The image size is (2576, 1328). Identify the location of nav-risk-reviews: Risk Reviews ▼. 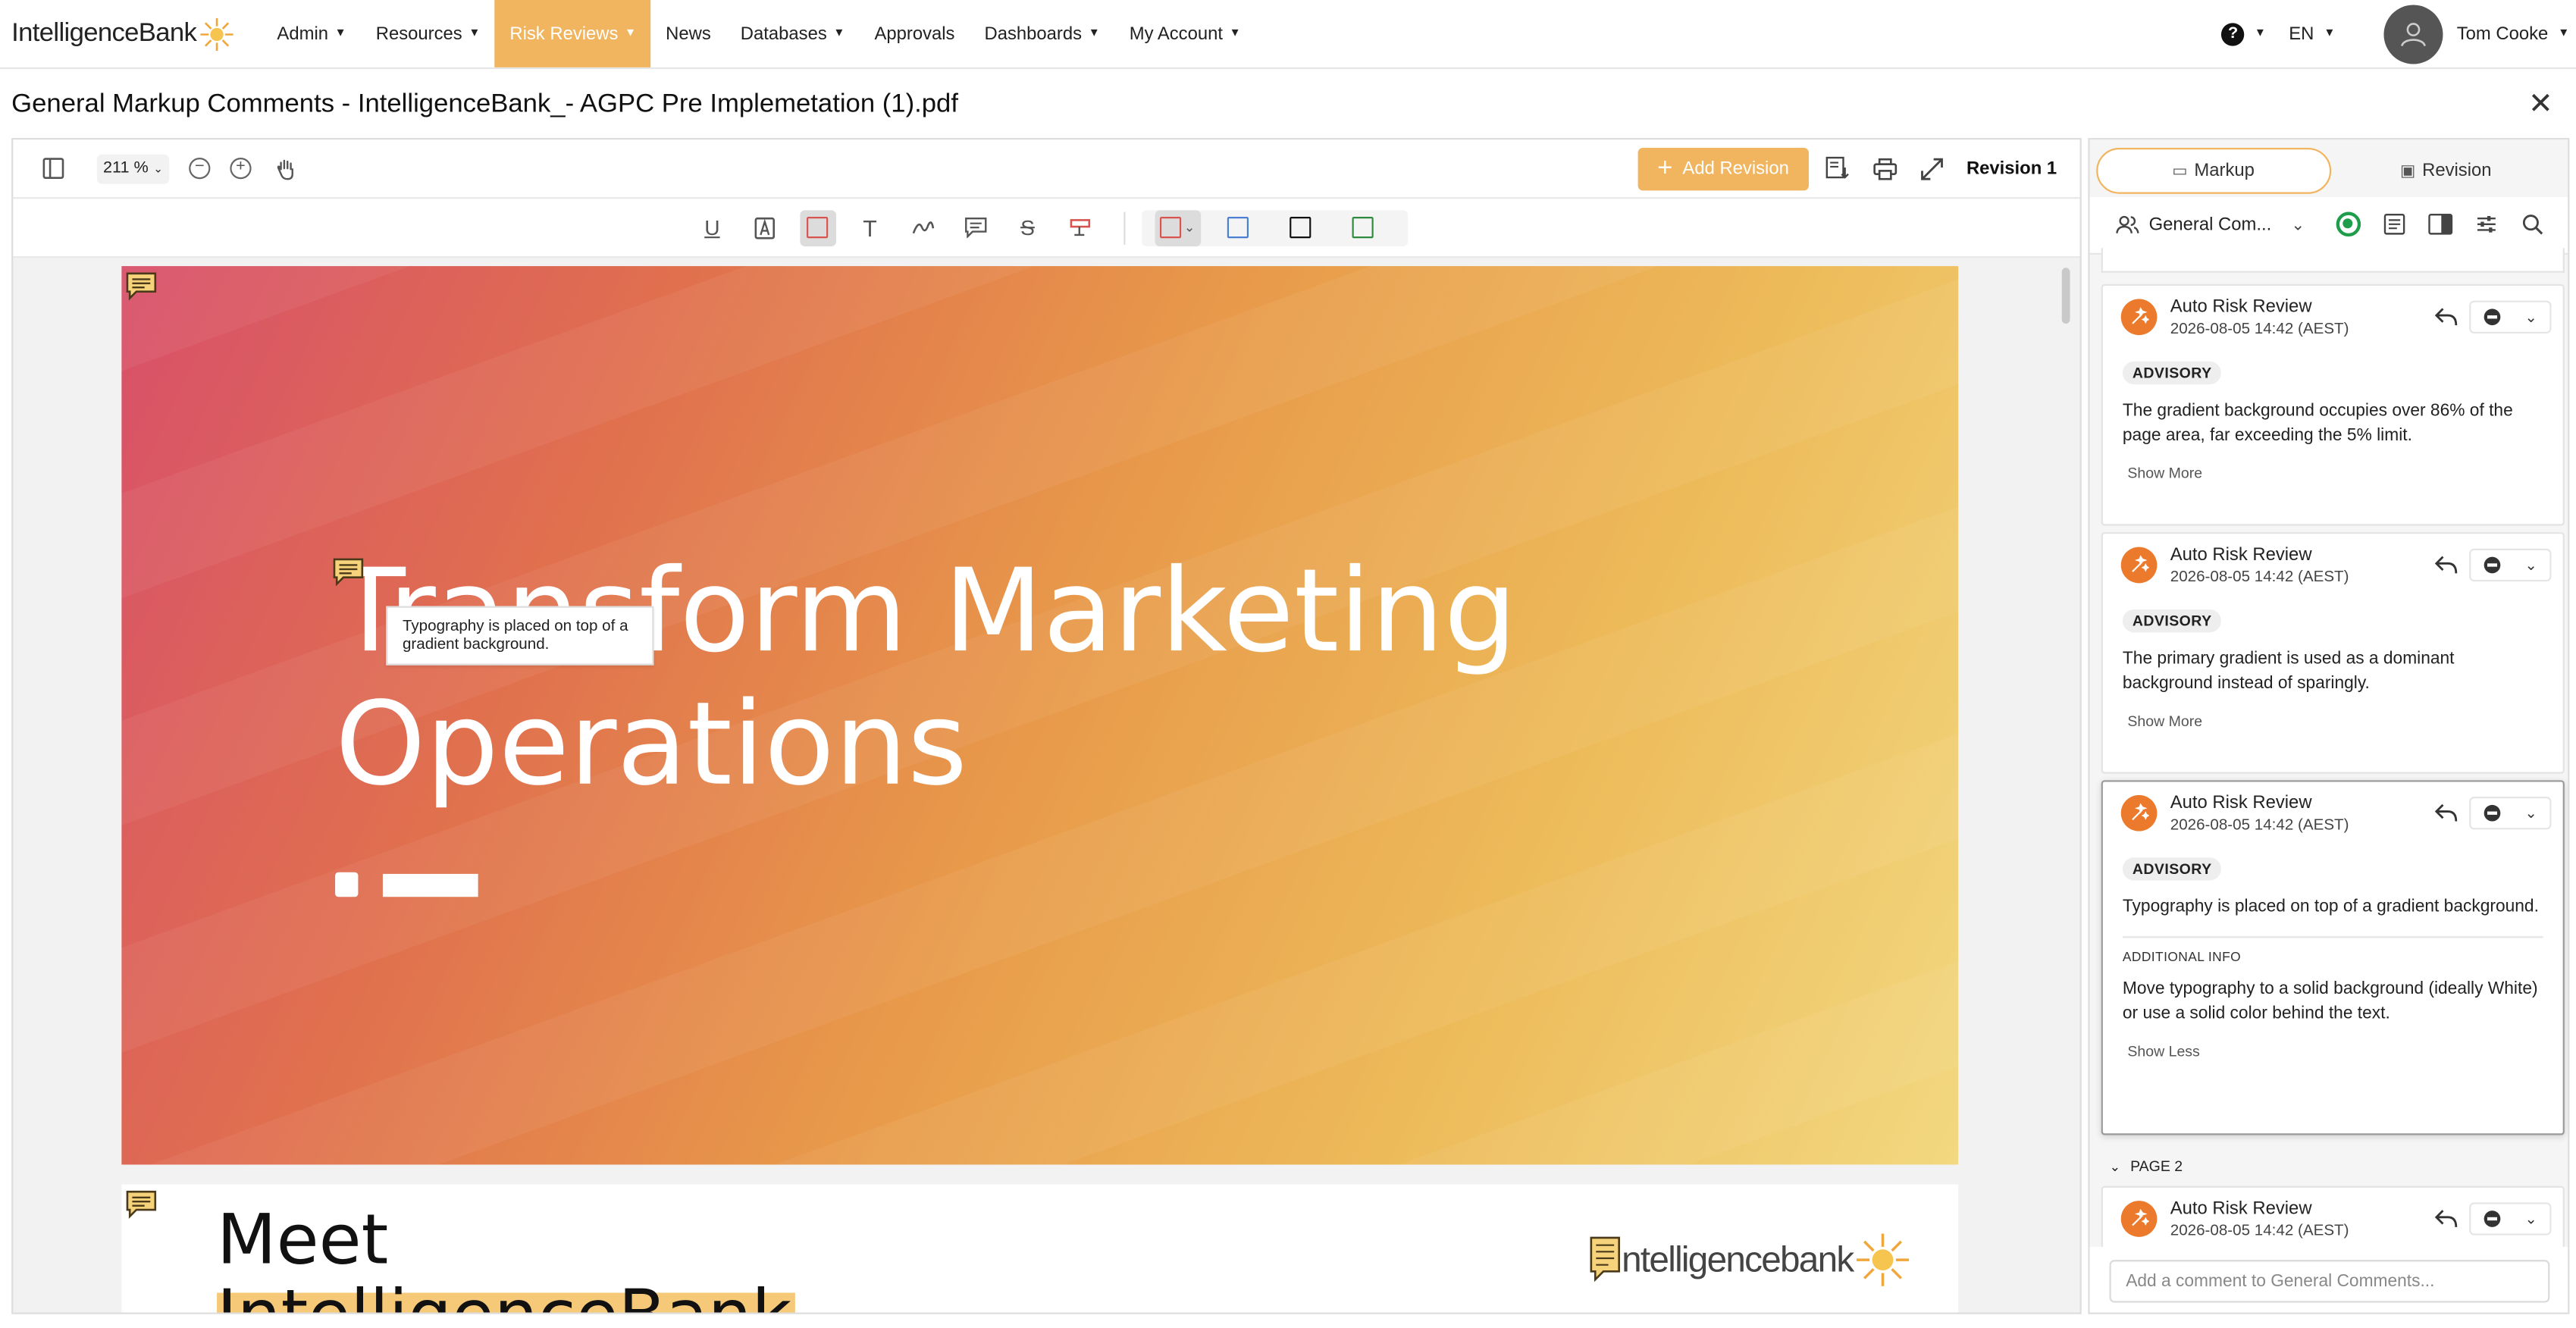
(572, 33).